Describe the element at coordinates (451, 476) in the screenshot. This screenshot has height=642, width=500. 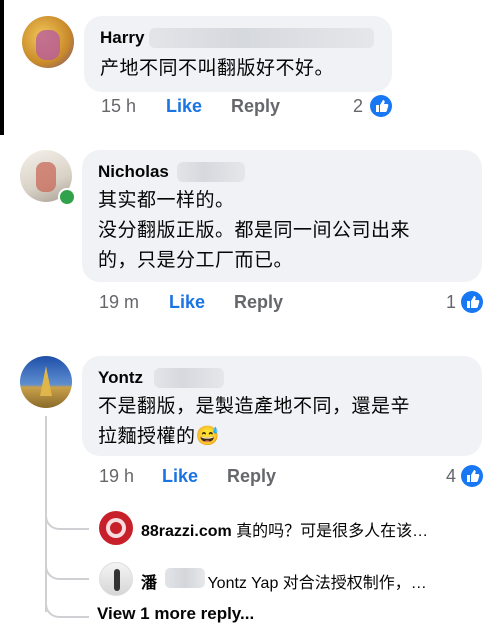
I see `reaction-count: 4` at that location.